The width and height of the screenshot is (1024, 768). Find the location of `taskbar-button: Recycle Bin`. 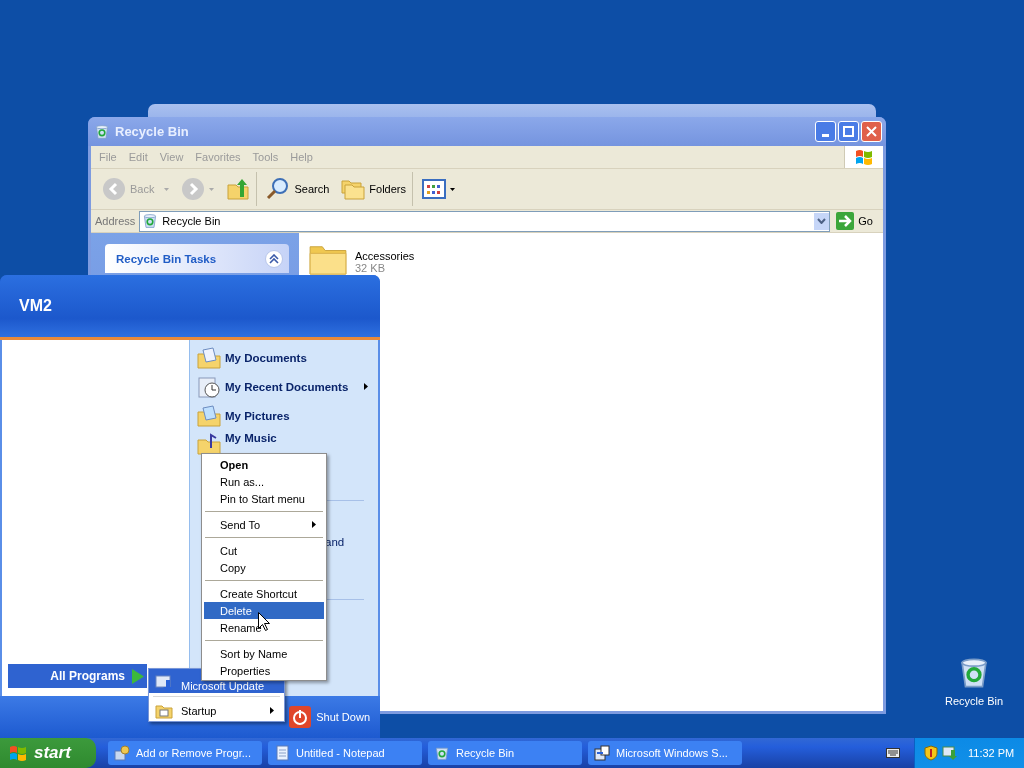

taskbar-button: Recycle Bin is located at coordinates (505, 753).